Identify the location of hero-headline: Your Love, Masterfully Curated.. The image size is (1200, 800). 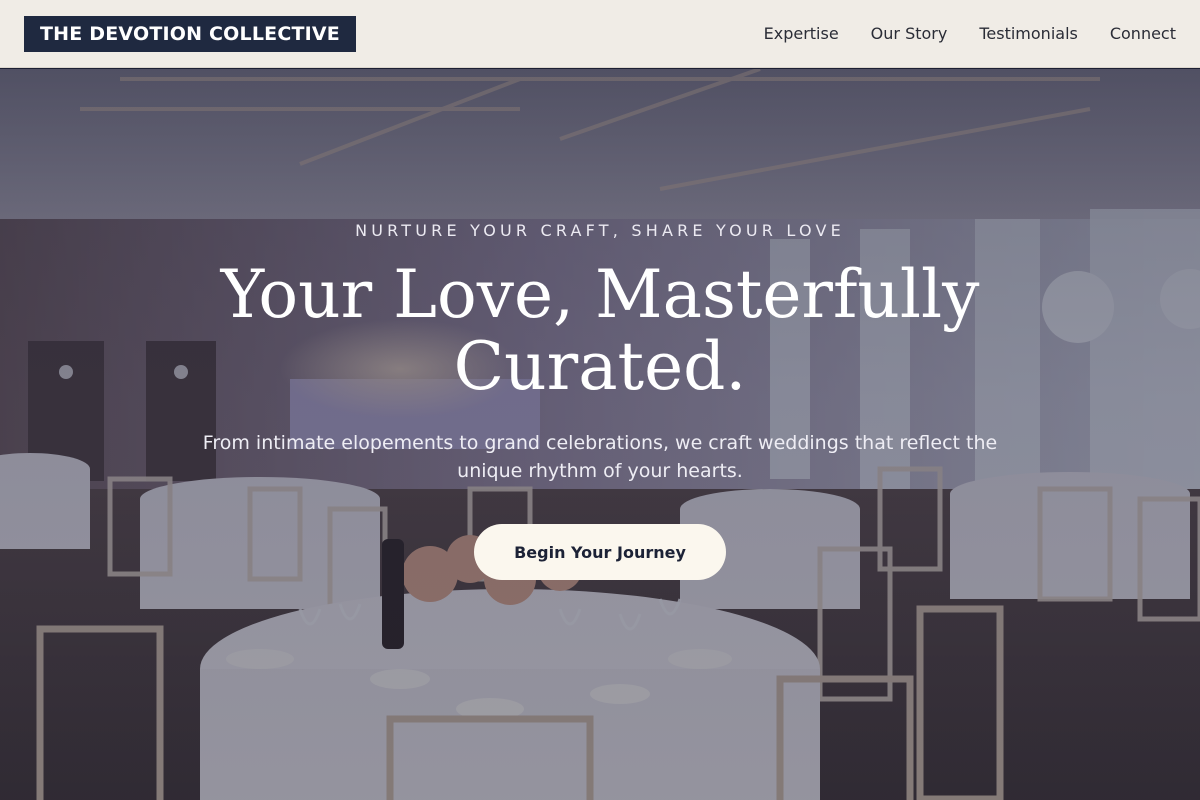
(600, 330).